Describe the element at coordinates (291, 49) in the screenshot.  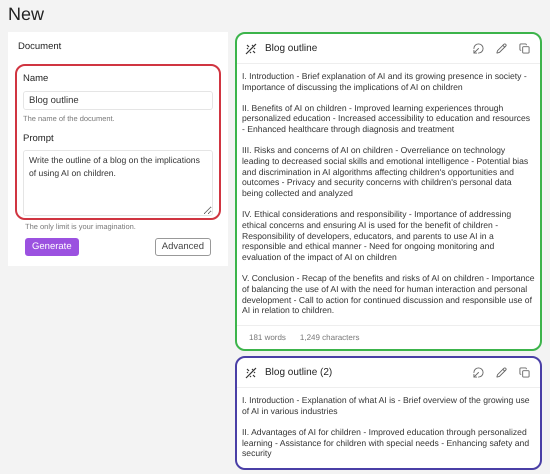
I see `card-title: Blog outline` at that location.